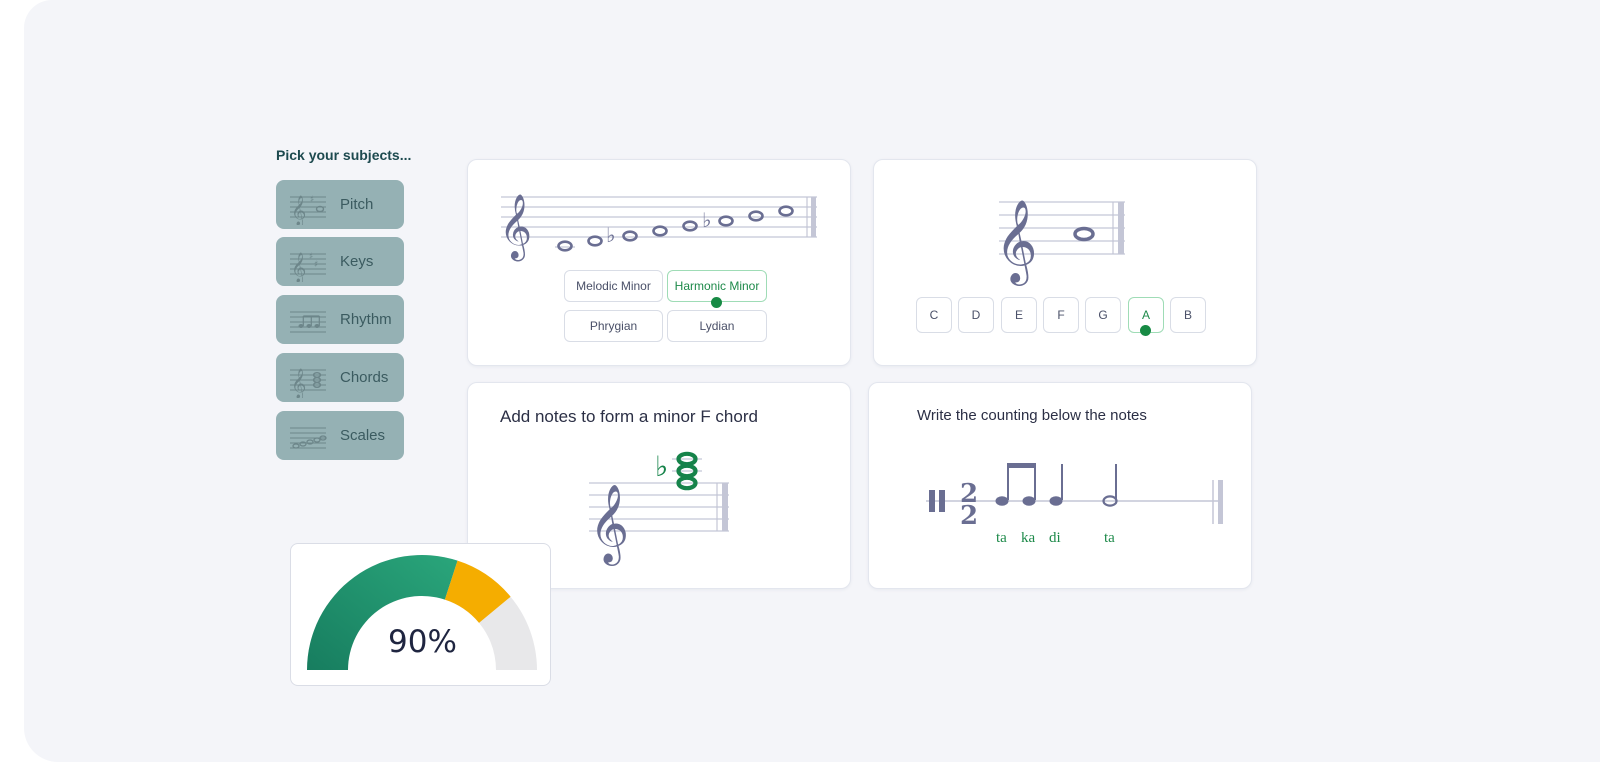  I want to click on time-sig-bottom: 2, so click(969, 515).